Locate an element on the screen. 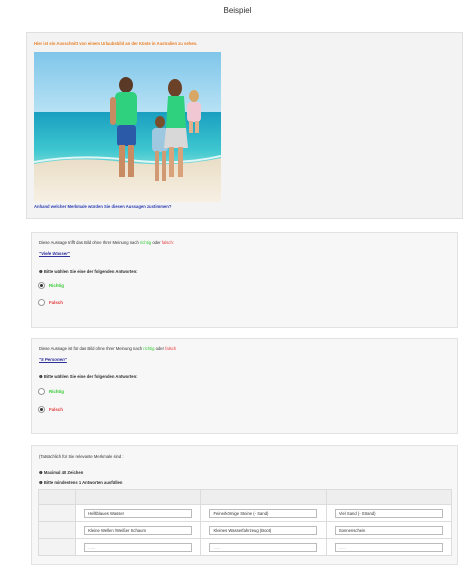 Image resolution: width=475 pixels, height=578 pixels. prompt-false-word: falsch is located at coordinates (171, 348).